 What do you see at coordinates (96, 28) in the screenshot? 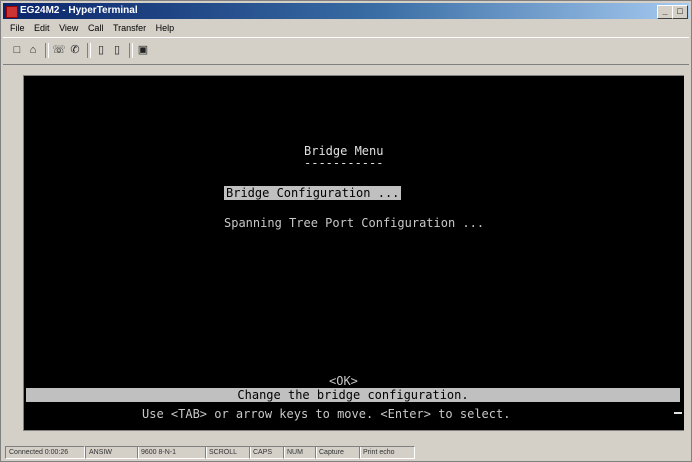
I see `menu-call: Call` at bounding box center [96, 28].